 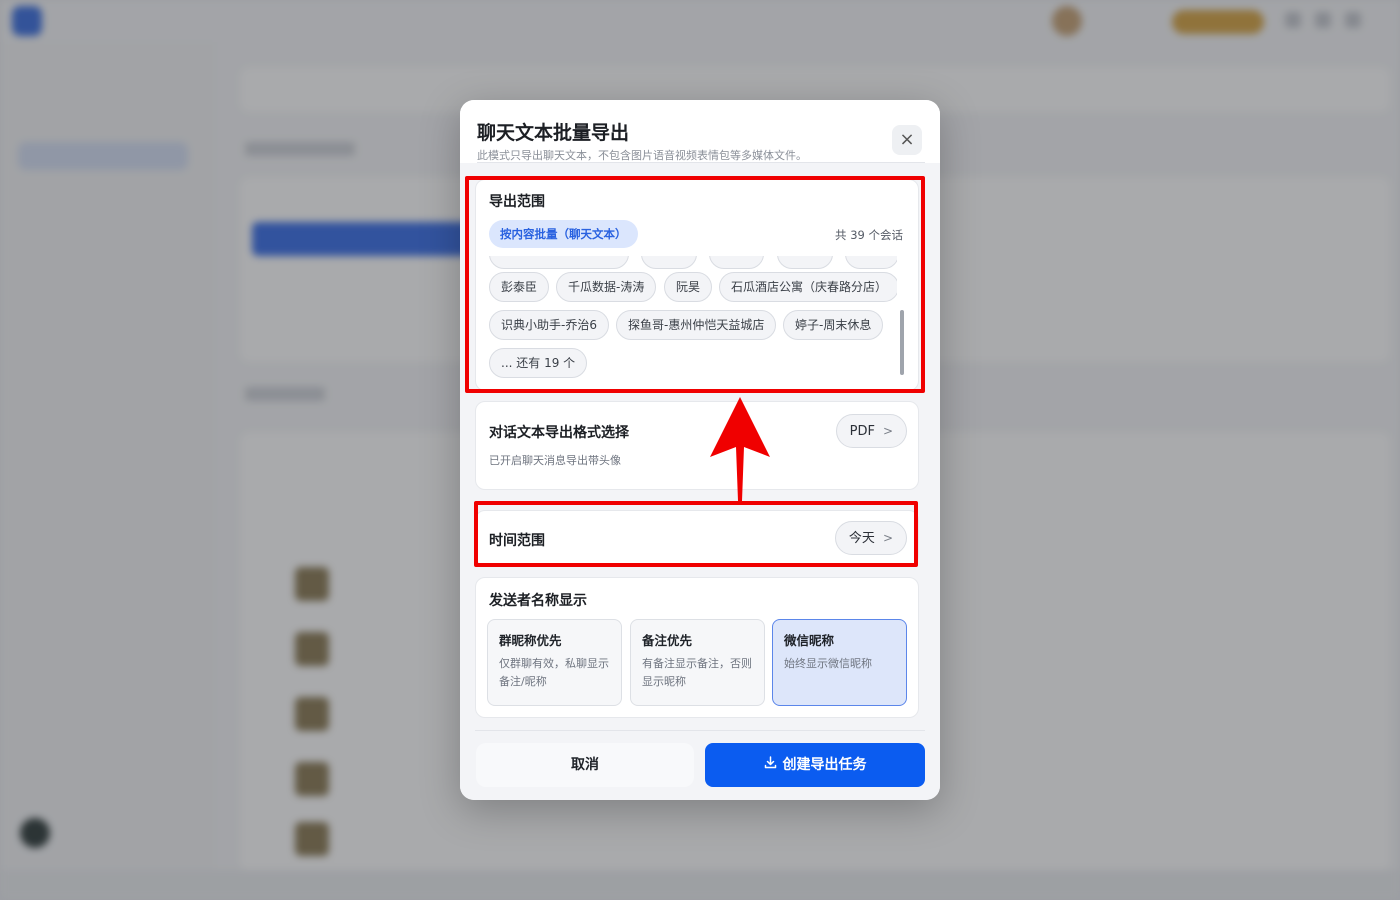 I want to click on dialog-subtitle: 此模式只导出聊天文本，不包含图片语音视频表情包等多媒体文件。, so click(x=642, y=155).